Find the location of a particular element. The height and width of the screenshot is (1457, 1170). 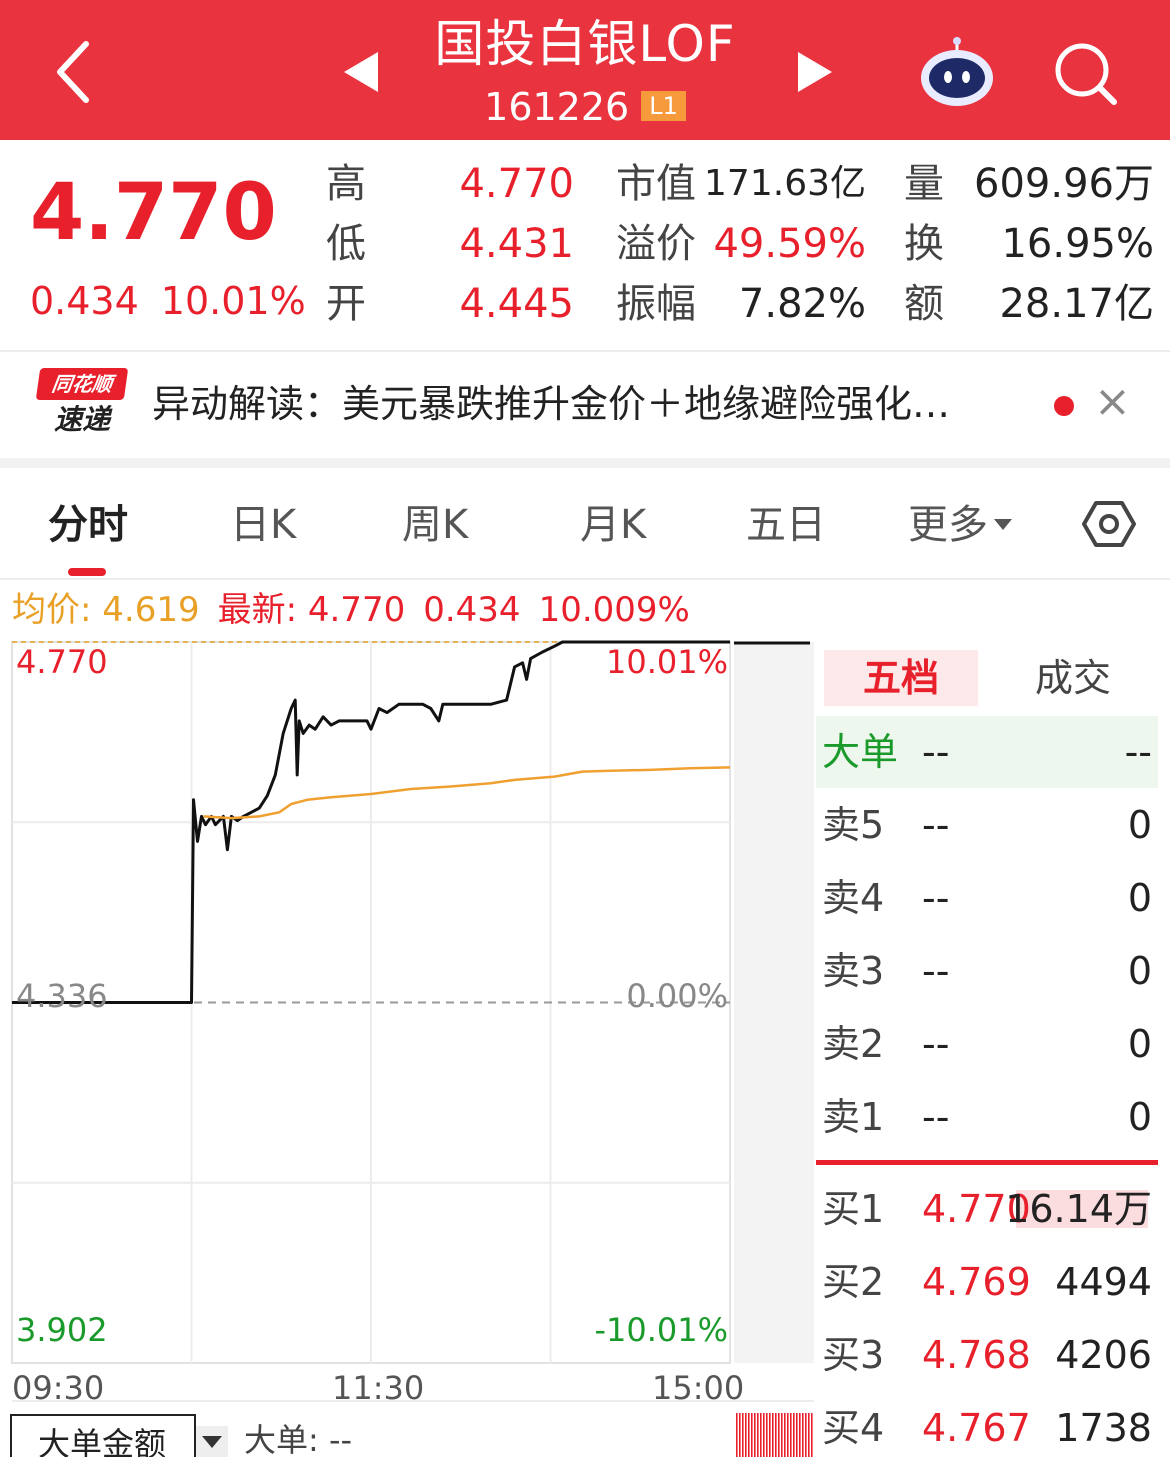

quote-row-2: 低 4.431 溢价 49.59% 换 16.95% is located at coordinates (585, 244).